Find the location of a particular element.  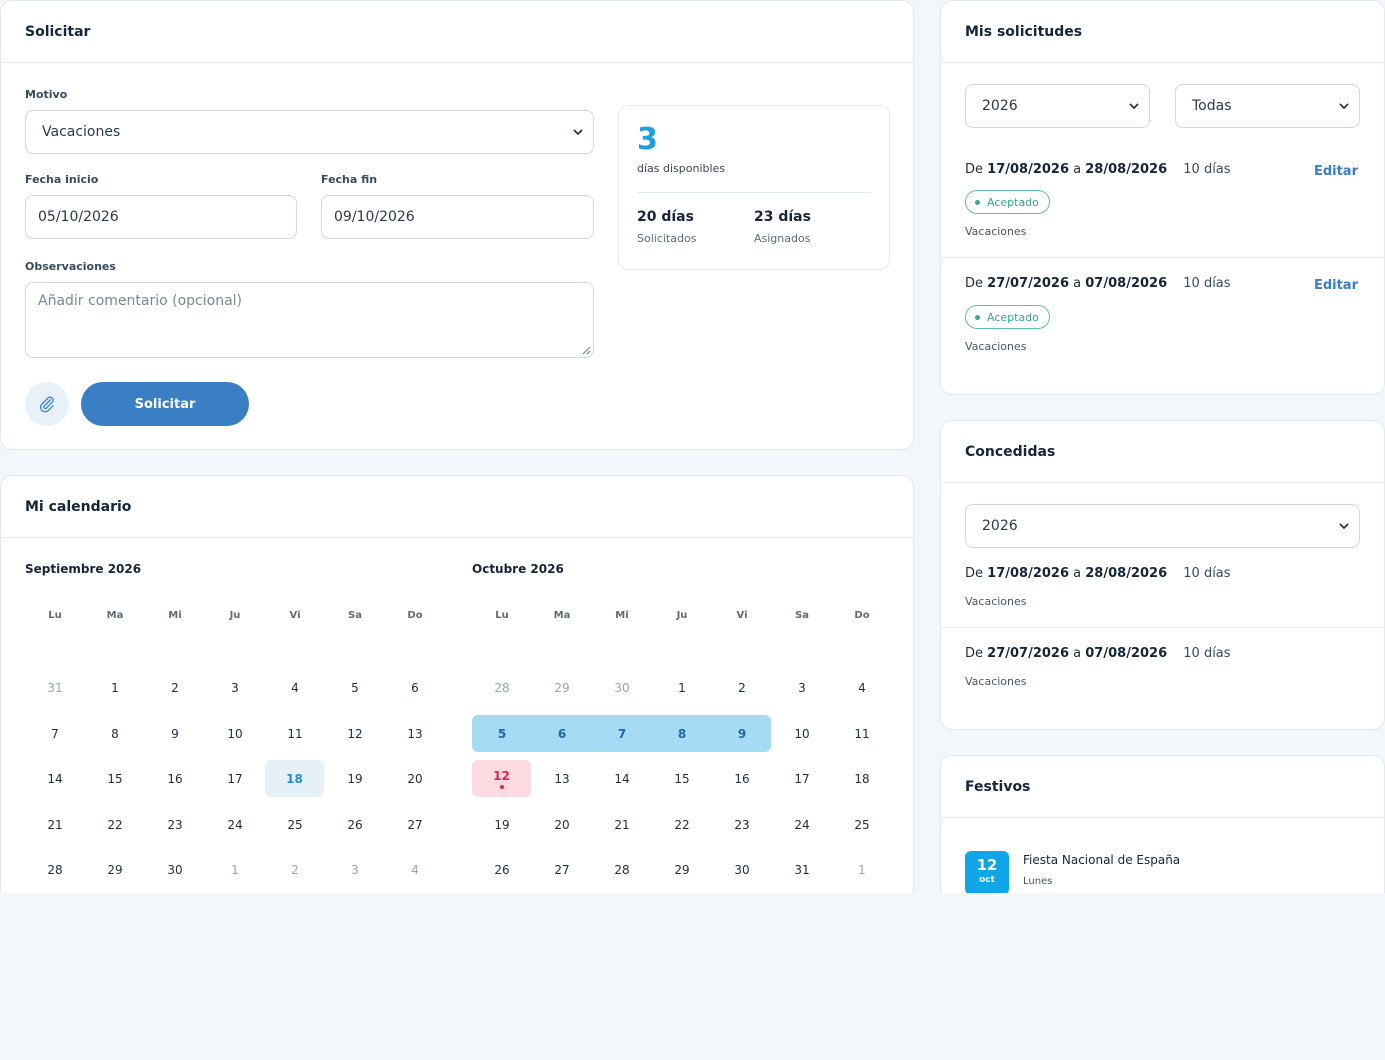

status-dot-icon is located at coordinates (977, 202).